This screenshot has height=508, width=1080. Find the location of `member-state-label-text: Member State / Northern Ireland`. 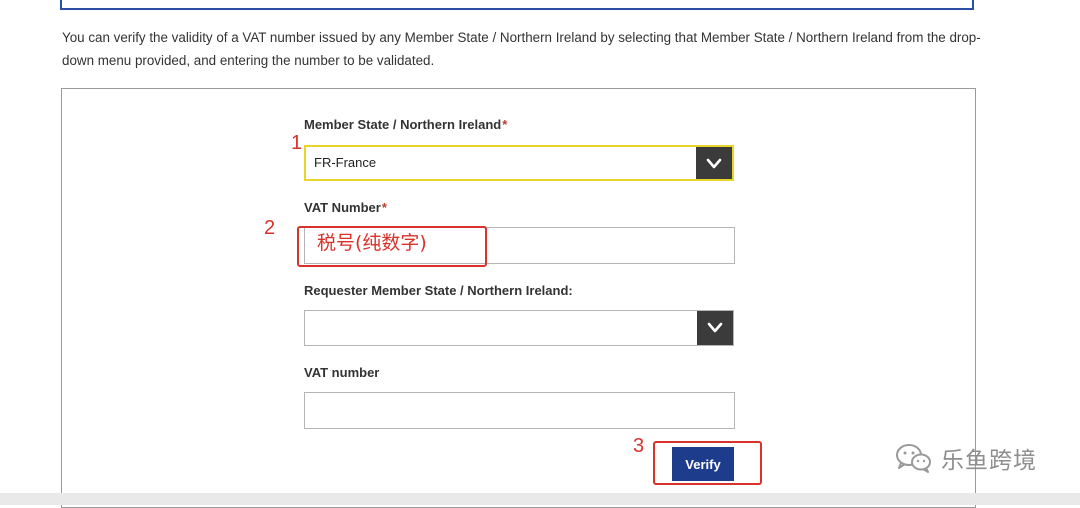

member-state-label-text: Member State / Northern Ireland is located at coordinates (403, 124).